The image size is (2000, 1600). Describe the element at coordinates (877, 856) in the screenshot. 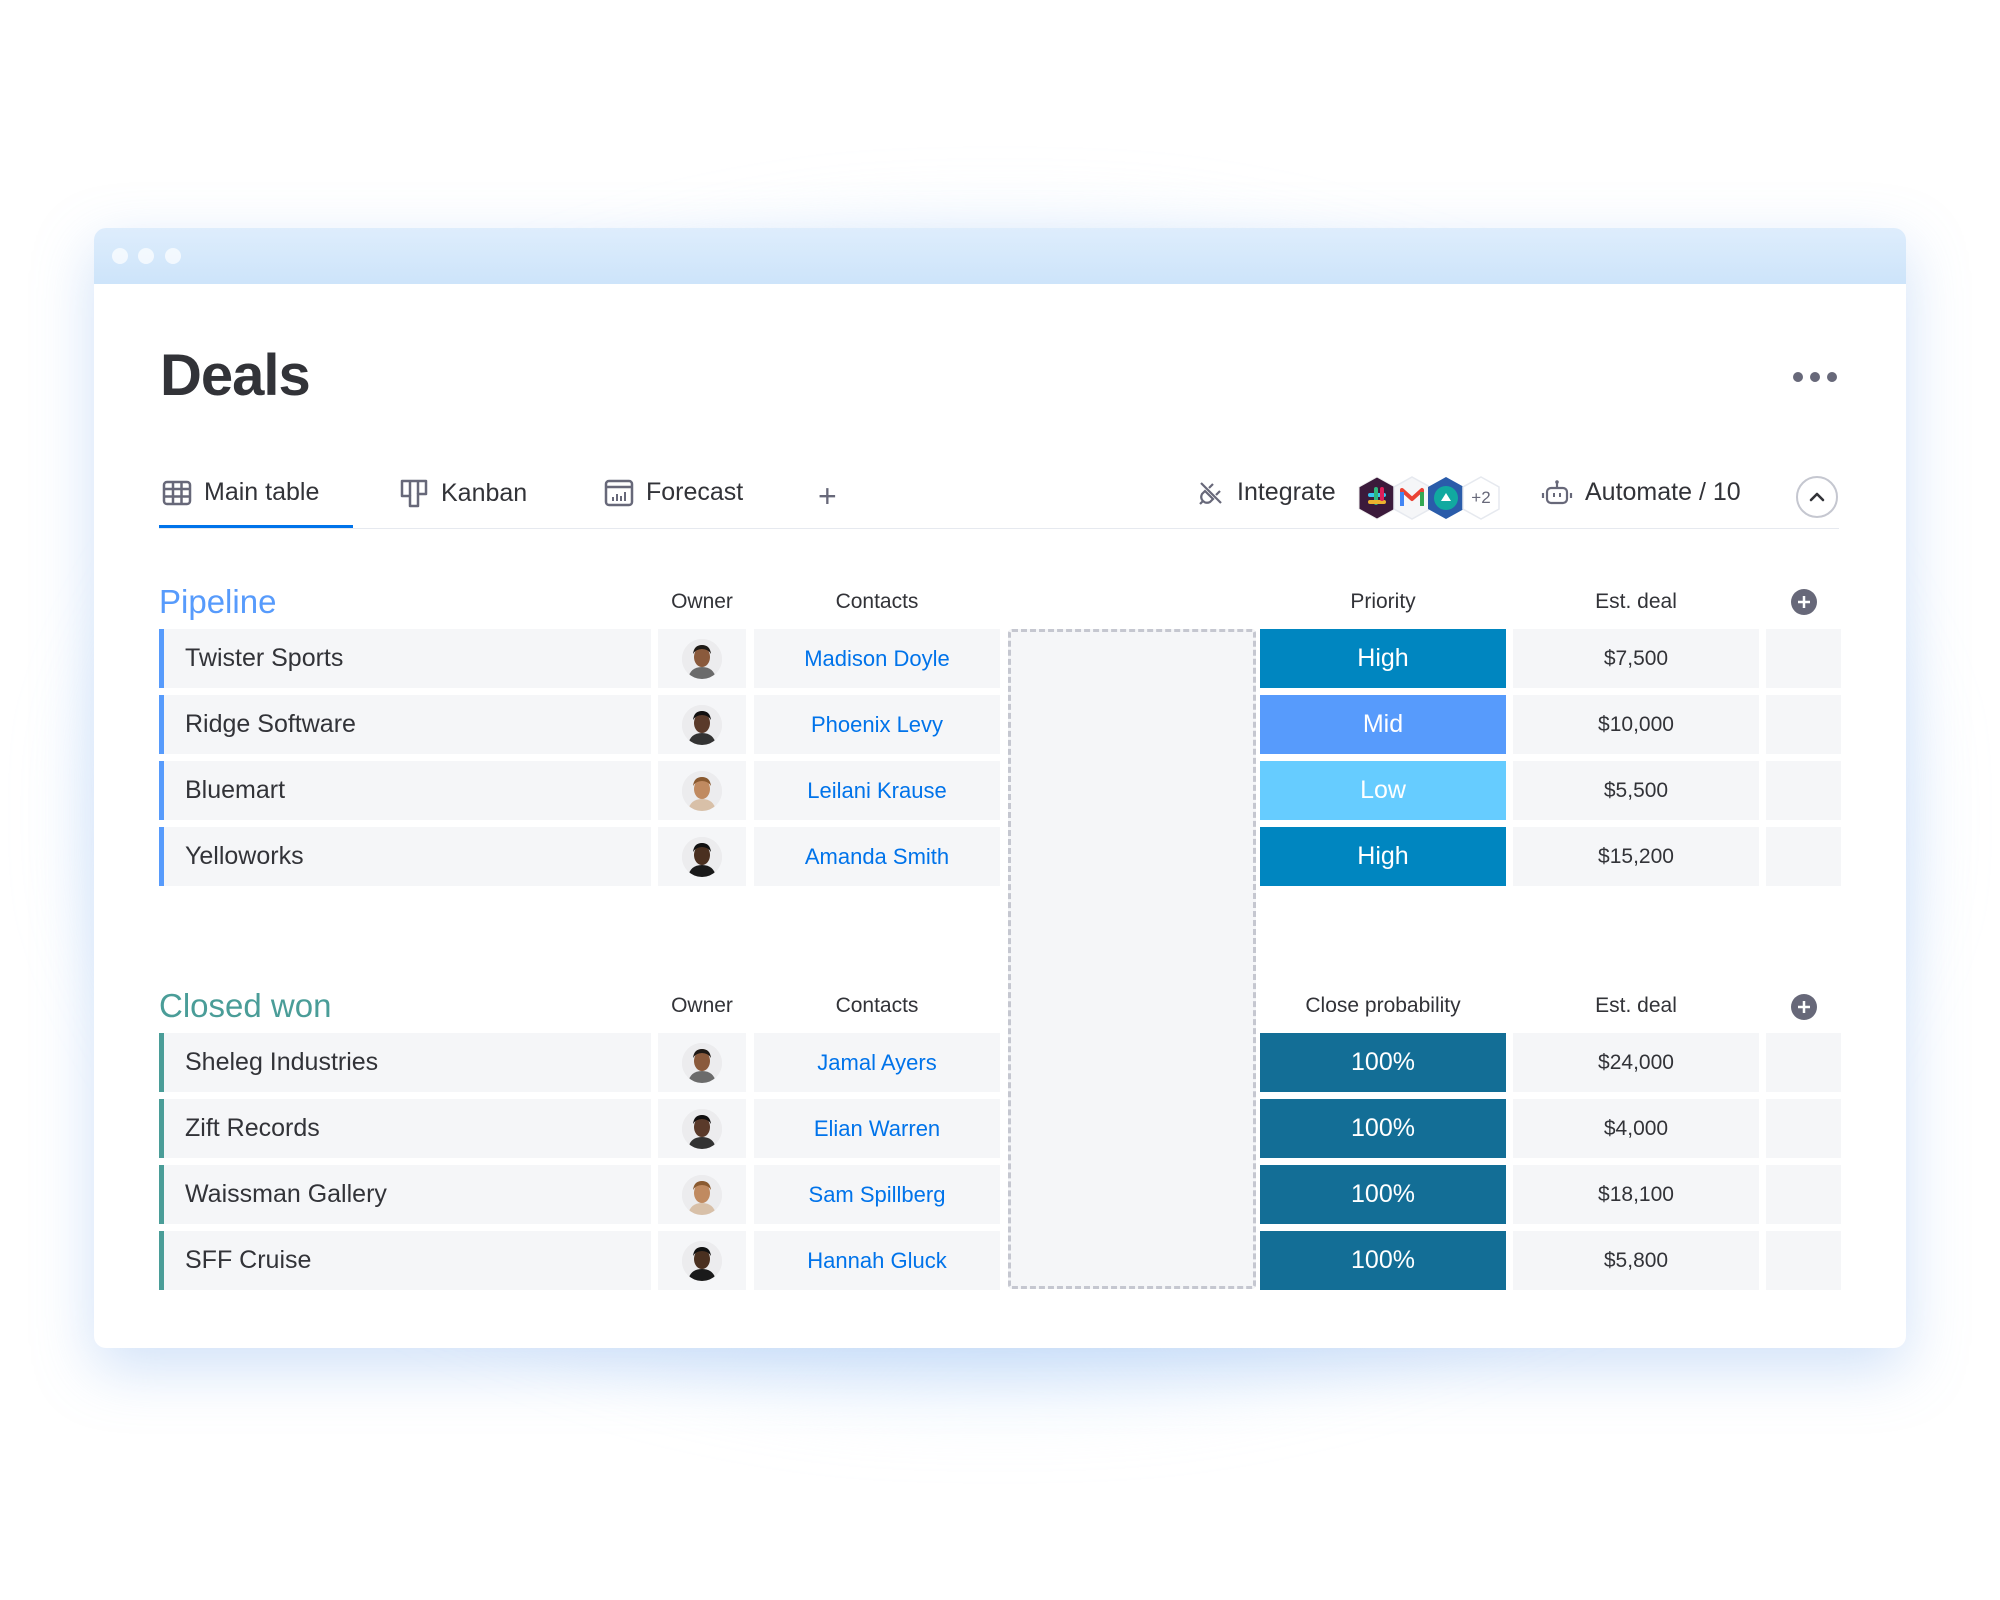

I see `contact-link: Amanda Smith` at that location.